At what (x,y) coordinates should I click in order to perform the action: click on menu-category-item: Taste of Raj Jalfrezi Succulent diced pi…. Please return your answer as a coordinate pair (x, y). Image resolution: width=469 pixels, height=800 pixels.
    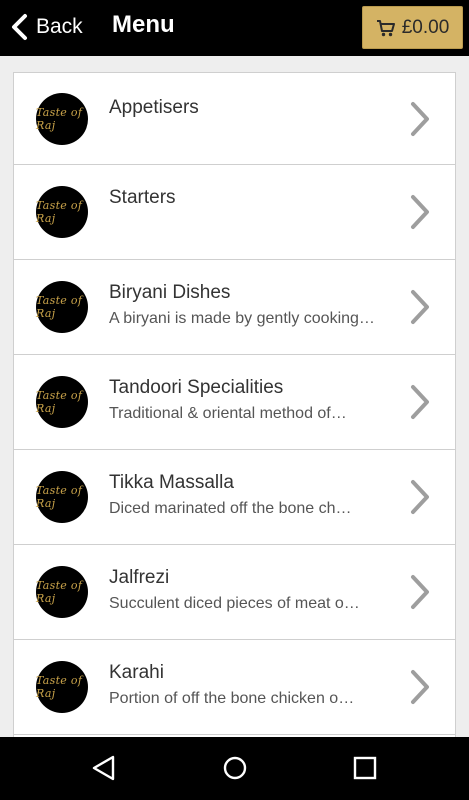
    Looking at the image, I should click on (234, 592).